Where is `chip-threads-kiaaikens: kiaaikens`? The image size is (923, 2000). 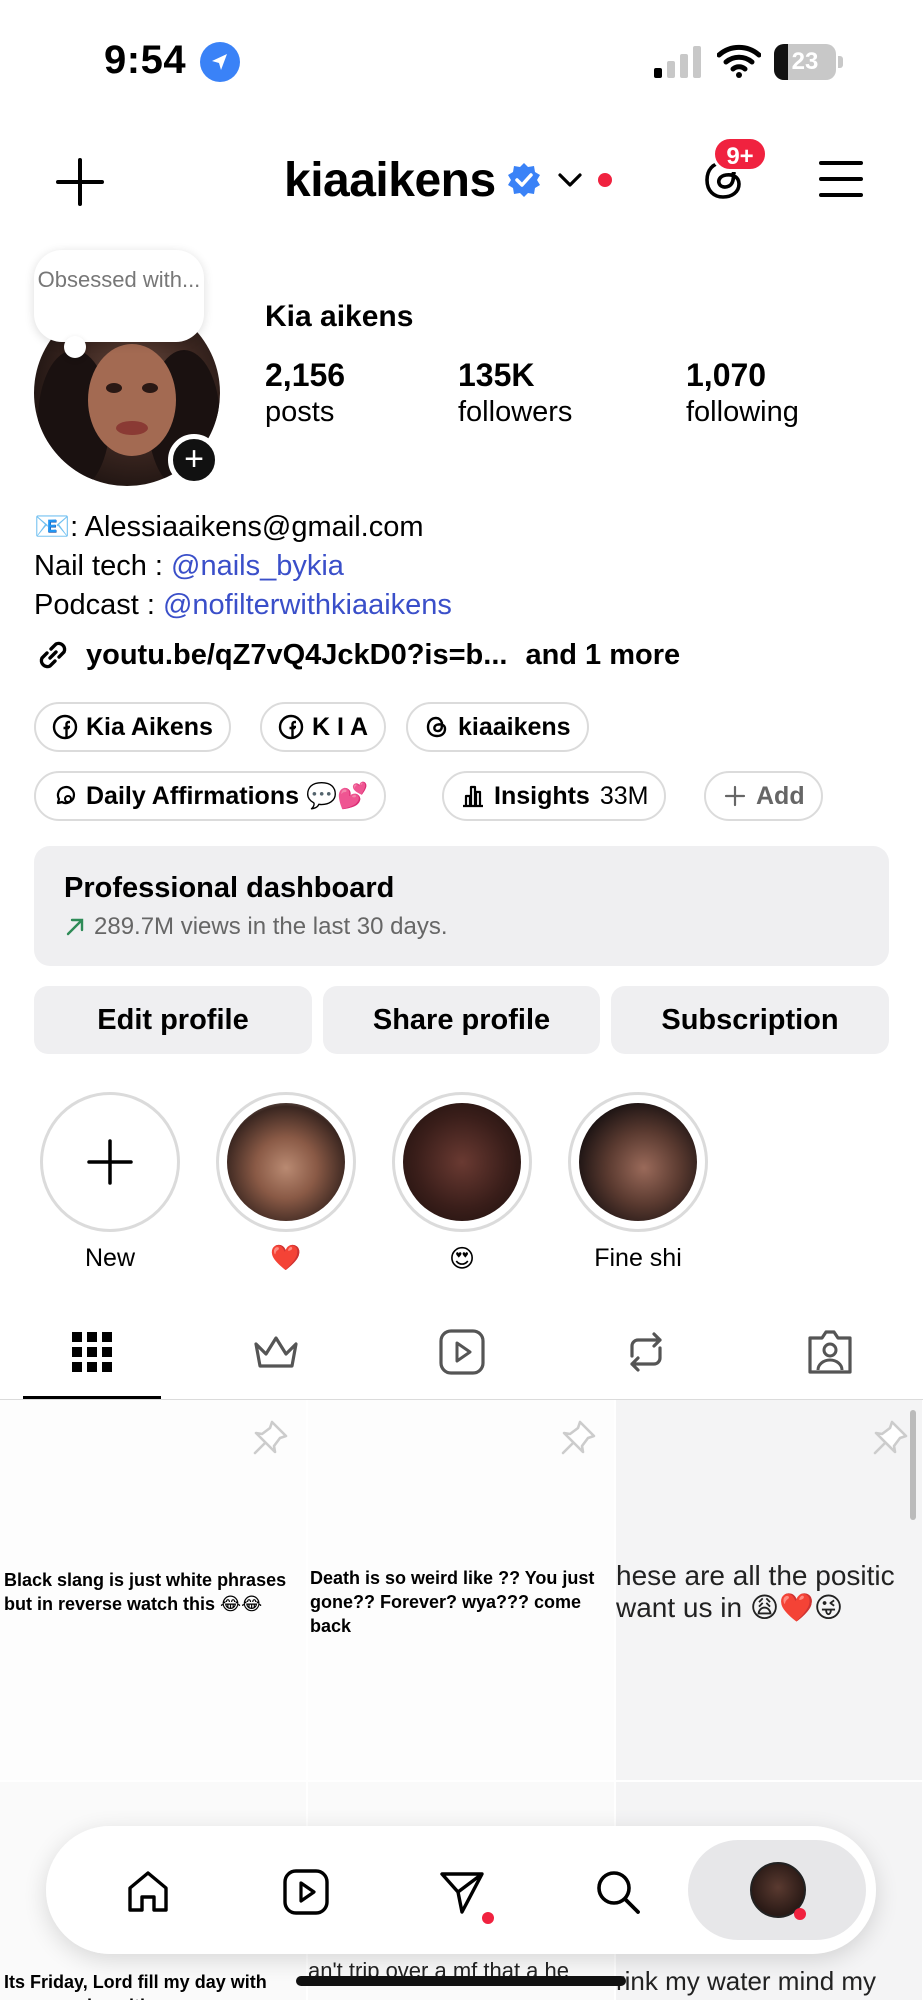
chip-threads-kiaaikens: kiaaikens is located at coordinates (497, 727).